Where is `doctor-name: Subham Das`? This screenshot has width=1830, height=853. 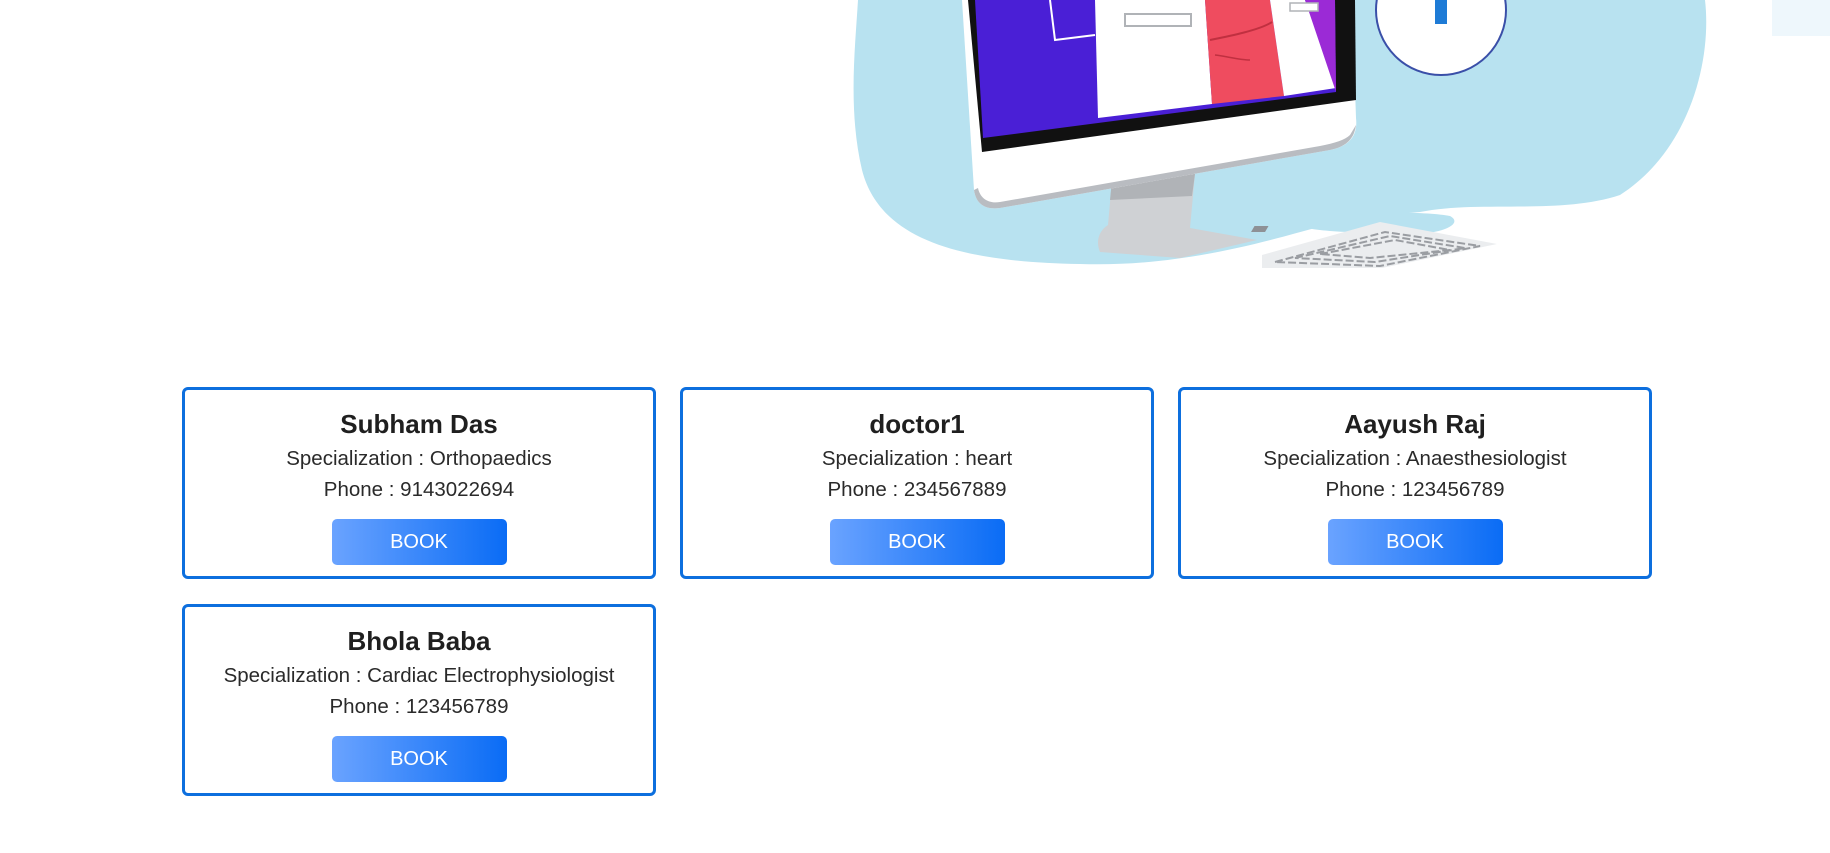
doctor-name: Subham Das is located at coordinates (419, 424).